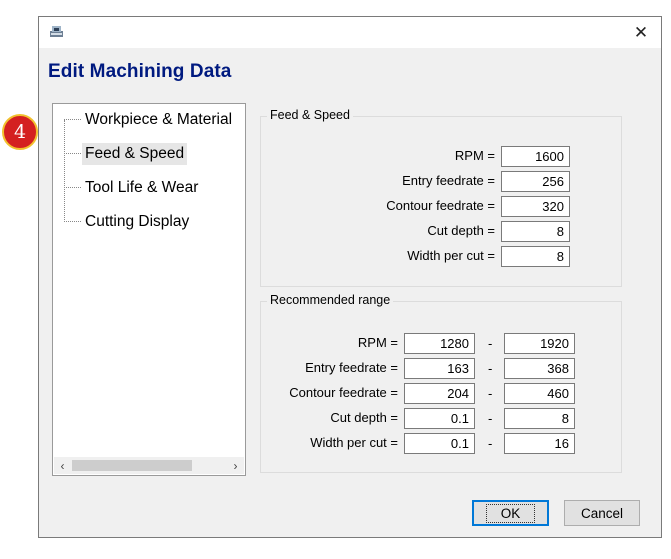 This screenshot has width=671, height=559. I want to click on tree-item-tool-life-wear: Tool Life & Wear, so click(132, 188).